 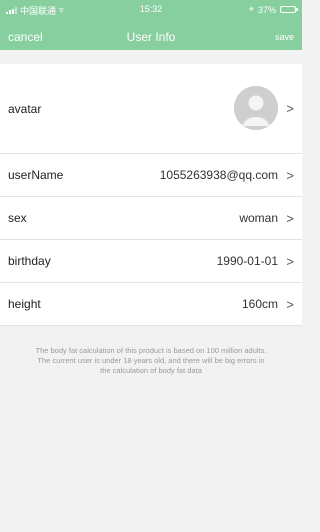 I want to click on location-icon: ⌖, so click(x=251, y=9).